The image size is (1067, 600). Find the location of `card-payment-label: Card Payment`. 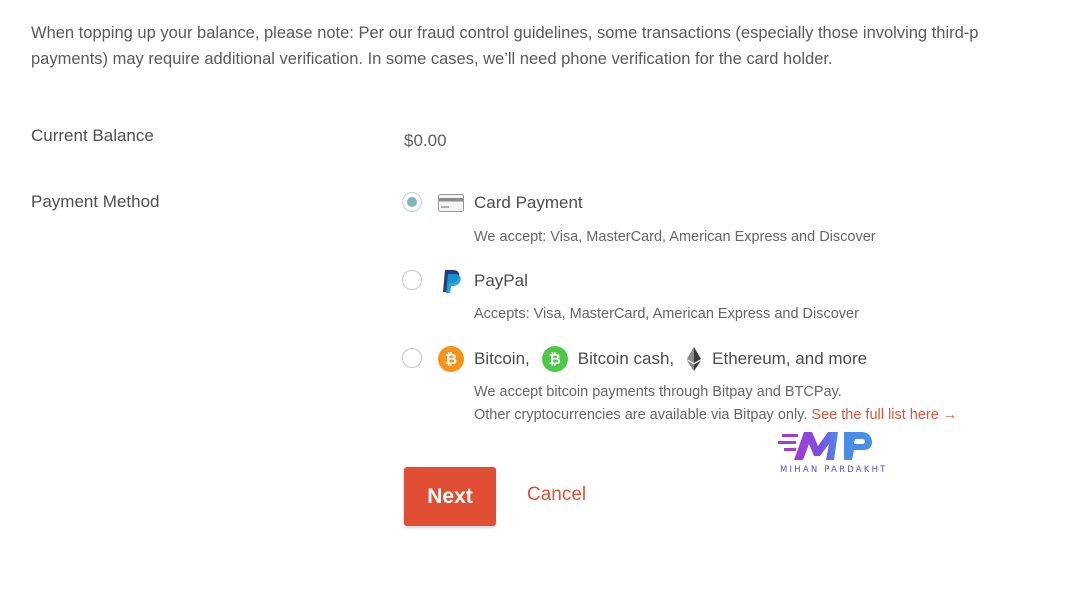

card-payment-label: Card Payment is located at coordinates (528, 202).